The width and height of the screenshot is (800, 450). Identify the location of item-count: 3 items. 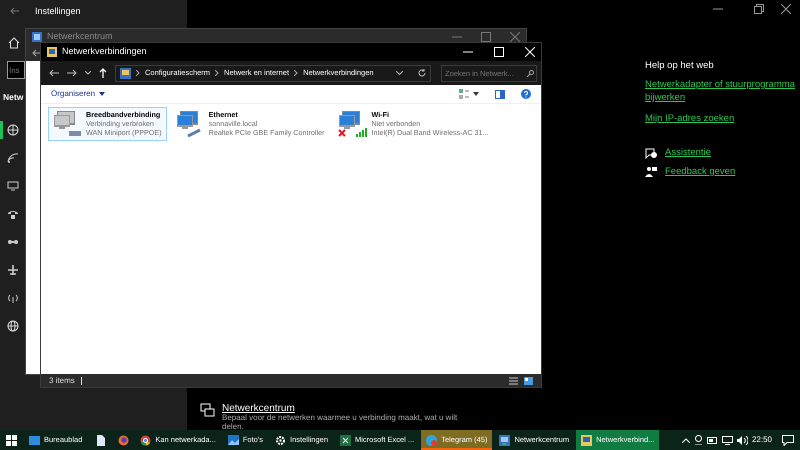
(62, 380).